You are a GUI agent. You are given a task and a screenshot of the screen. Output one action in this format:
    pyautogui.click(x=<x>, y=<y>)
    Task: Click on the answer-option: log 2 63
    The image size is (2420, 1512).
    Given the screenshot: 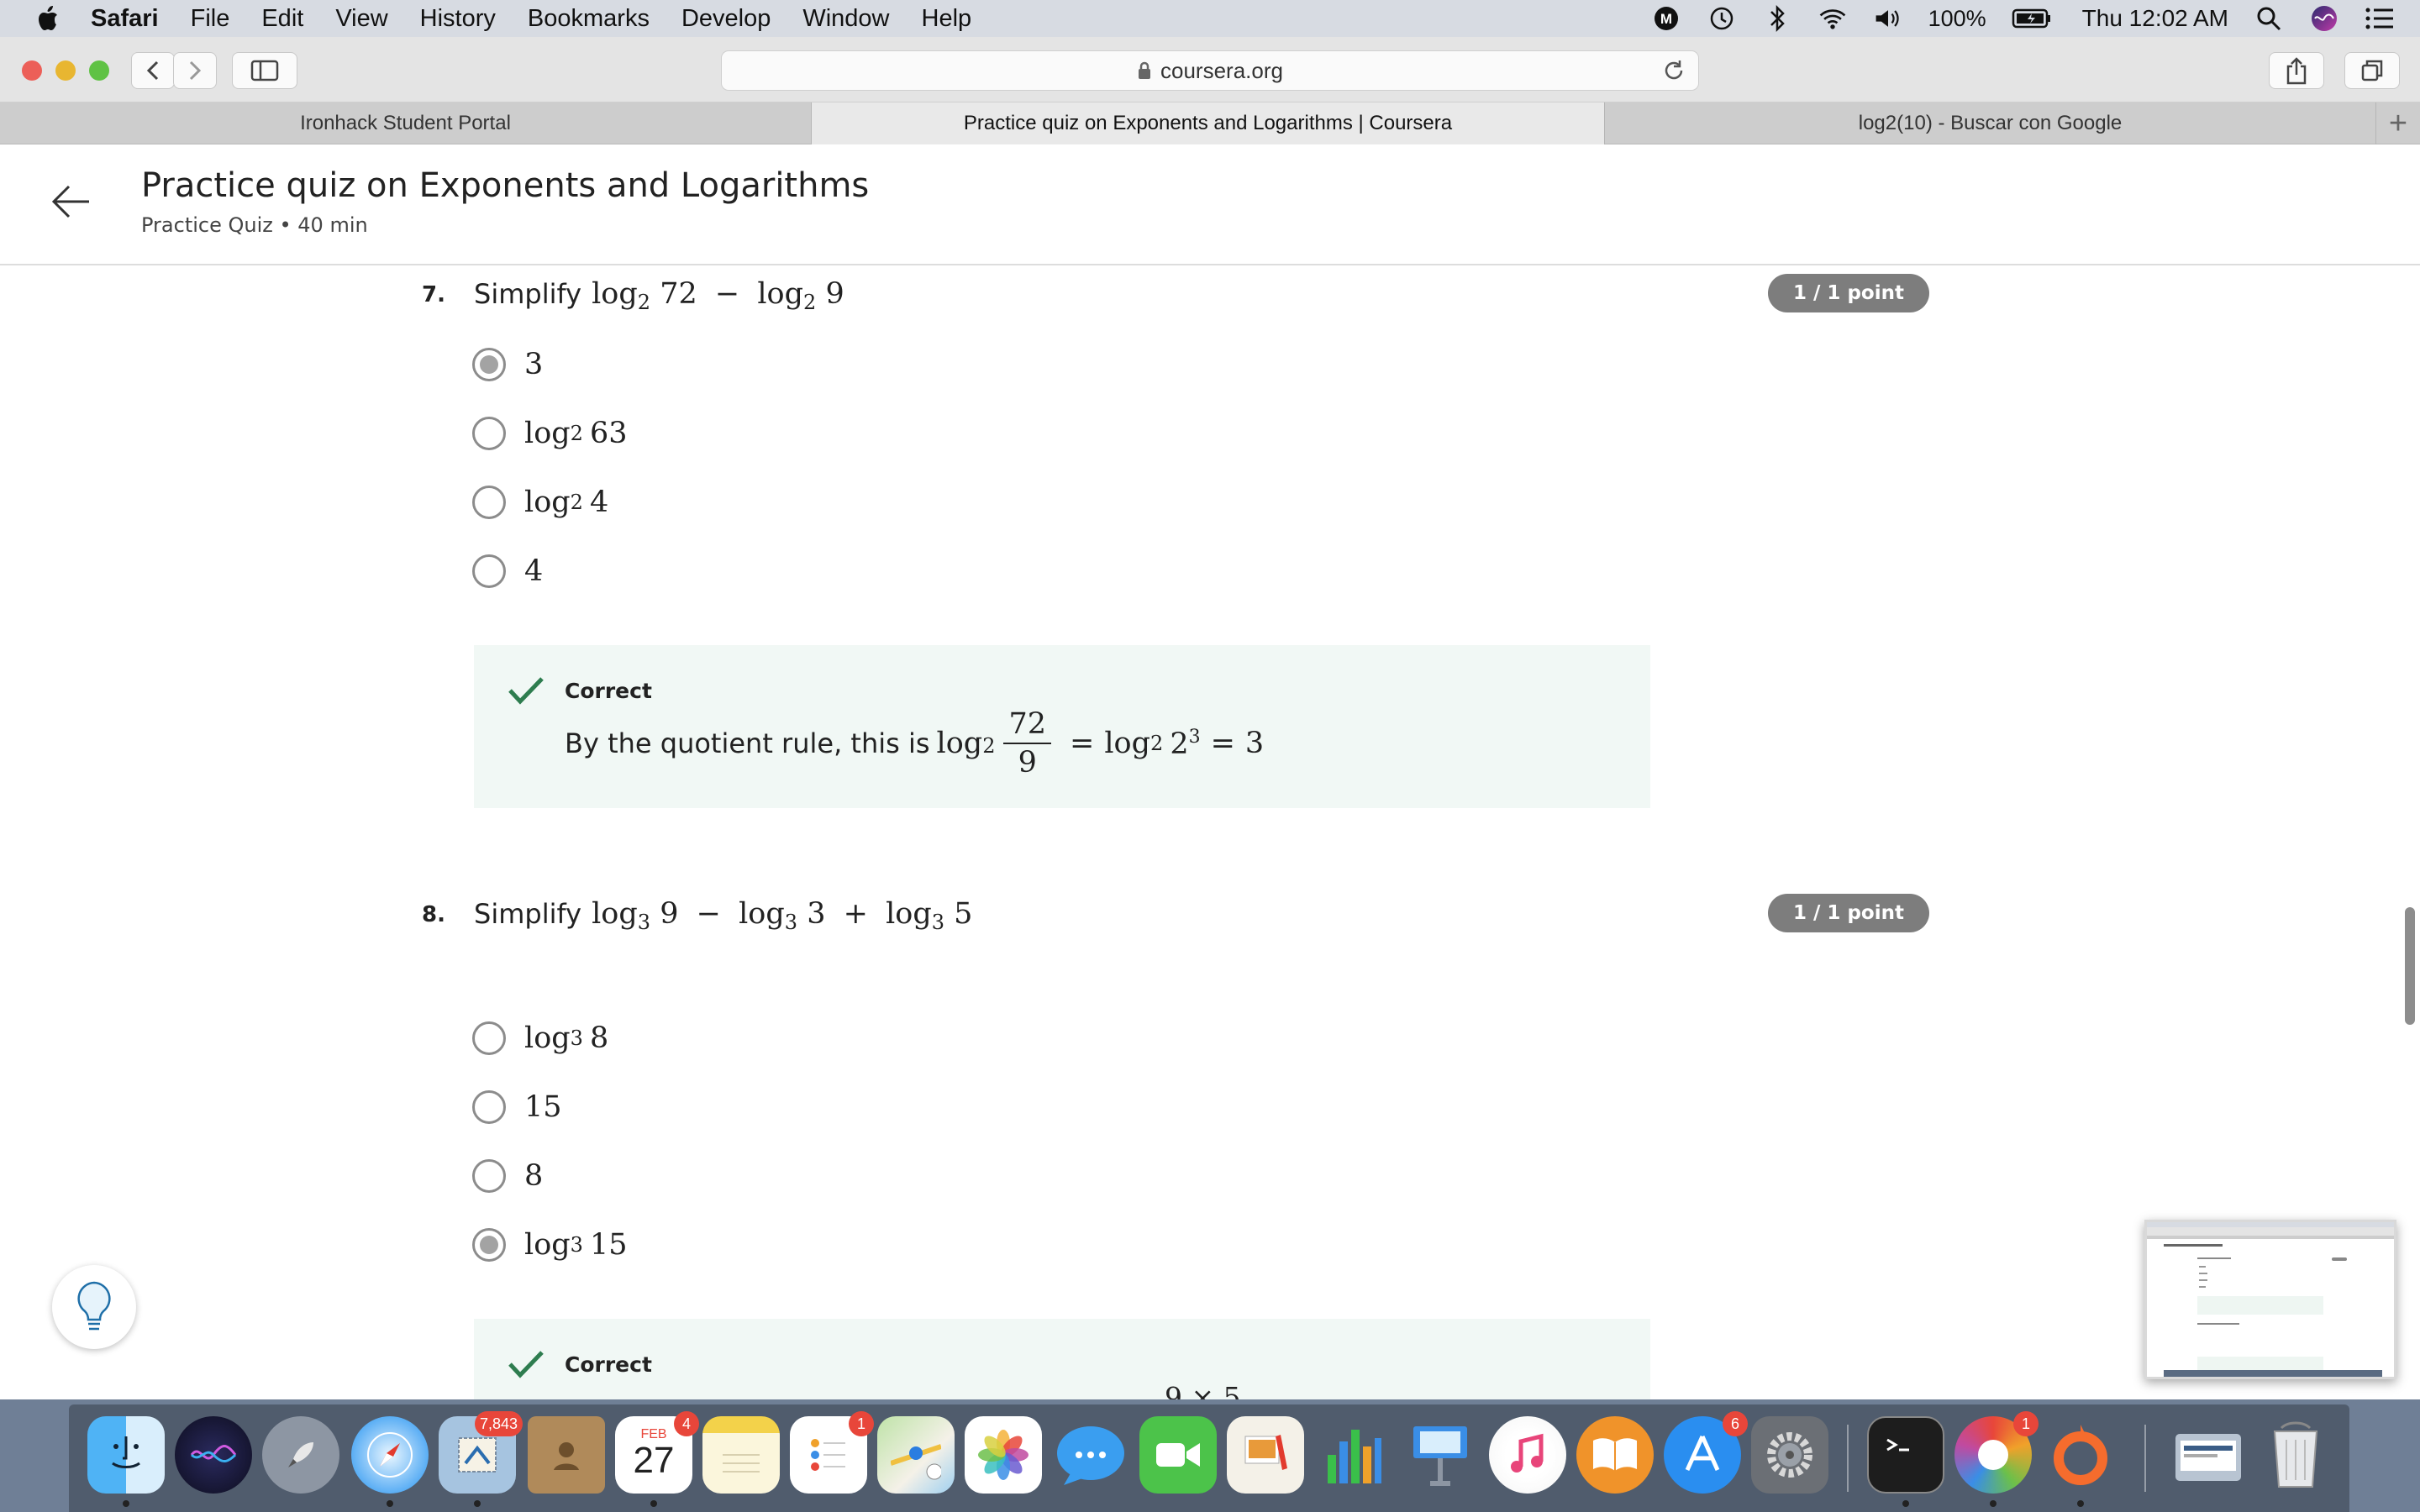 What is the action you would take?
    pyautogui.click(x=550, y=433)
    